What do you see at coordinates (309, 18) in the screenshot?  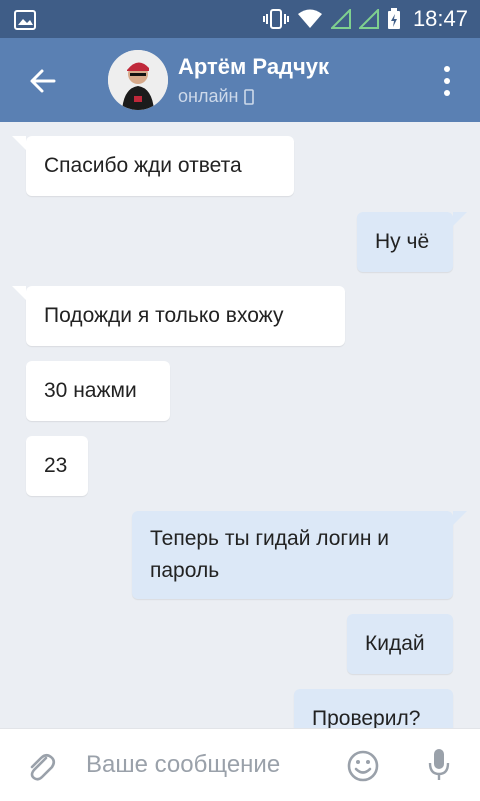 I see `wifi-icon` at bounding box center [309, 18].